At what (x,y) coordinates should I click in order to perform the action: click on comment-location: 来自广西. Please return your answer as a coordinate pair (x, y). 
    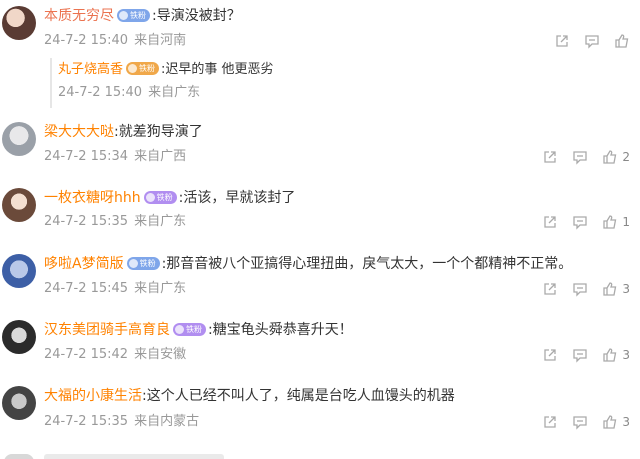
    Looking at the image, I should click on (160, 156).